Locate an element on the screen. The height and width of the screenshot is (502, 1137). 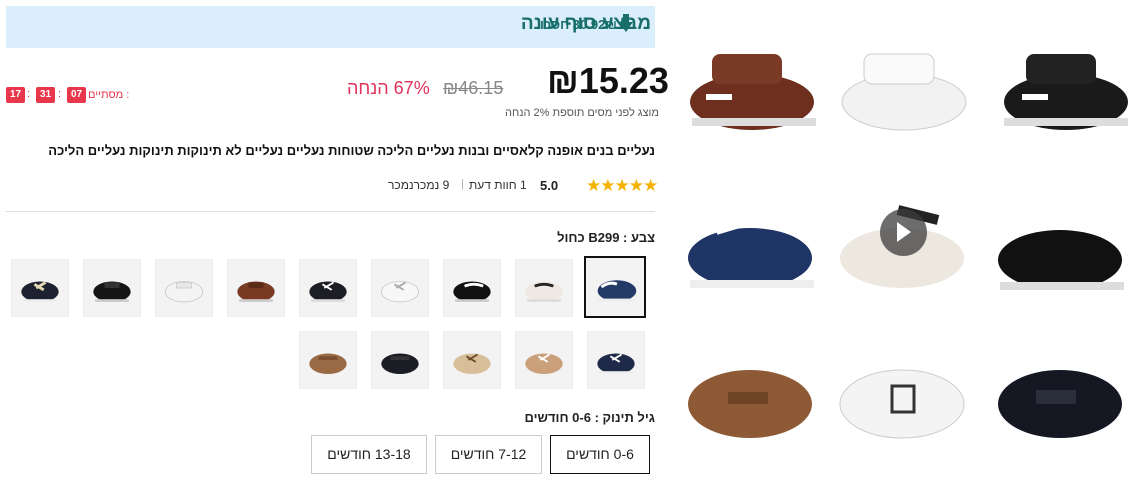
down-arrow-icon is located at coordinates (626, 23).